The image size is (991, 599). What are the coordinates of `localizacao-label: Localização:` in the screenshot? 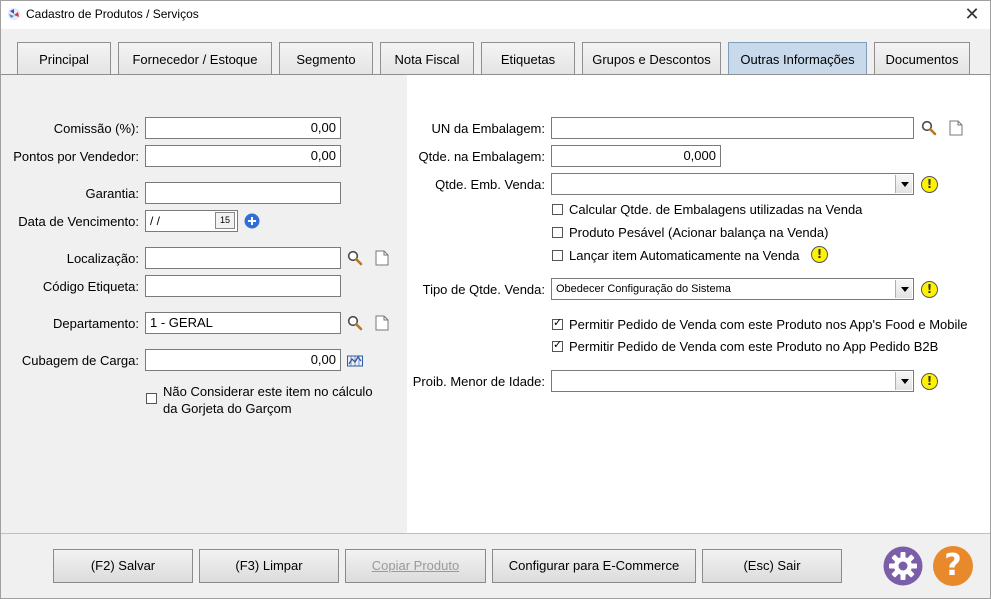 It's located at (102, 258).